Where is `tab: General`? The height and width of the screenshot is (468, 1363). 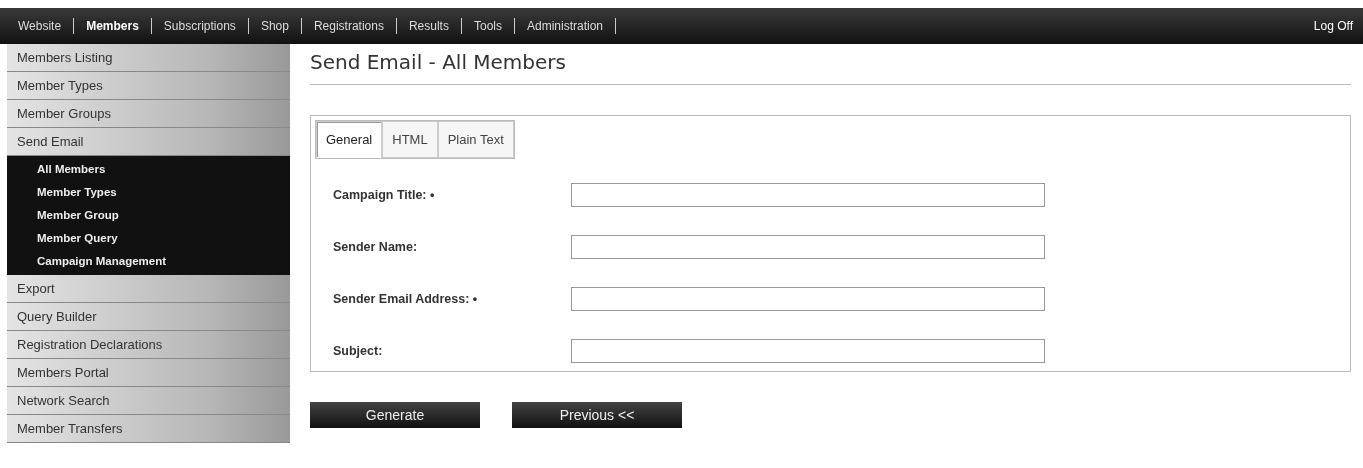
tab: General is located at coordinates (349, 139).